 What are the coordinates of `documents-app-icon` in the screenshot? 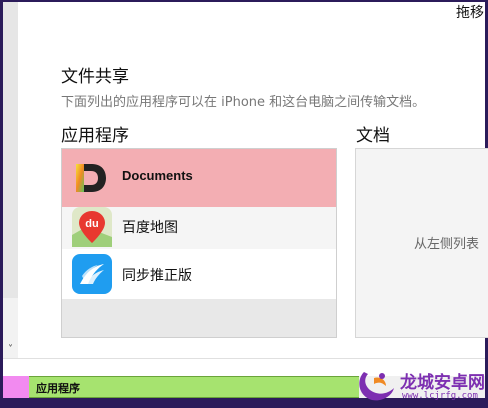 It's located at (92, 178).